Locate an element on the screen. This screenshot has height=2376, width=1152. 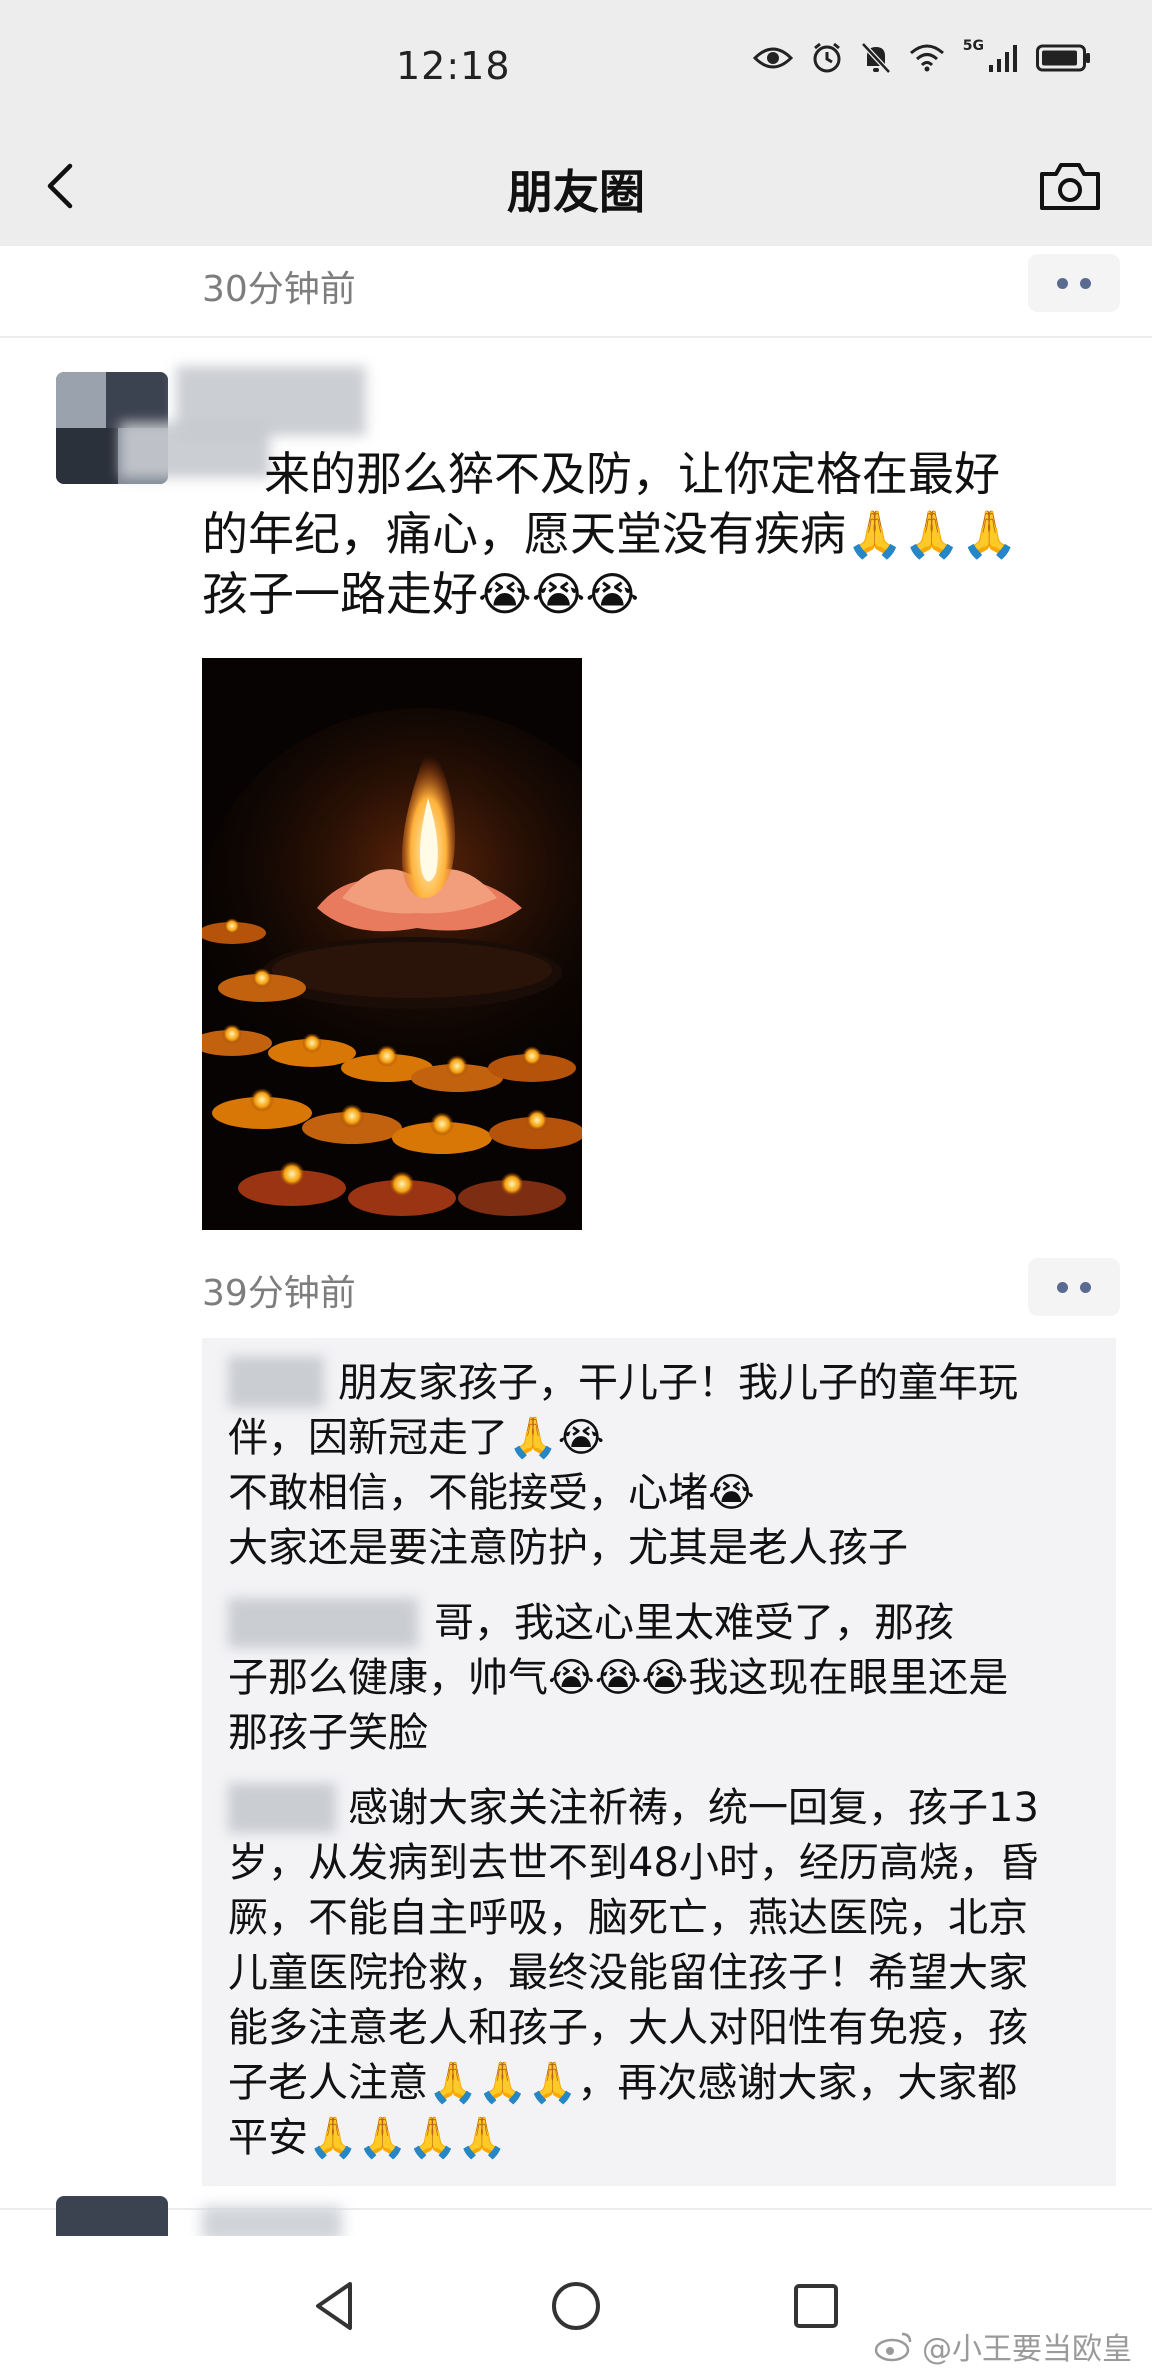
nav-home-button is located at coordinates (576, 2306).